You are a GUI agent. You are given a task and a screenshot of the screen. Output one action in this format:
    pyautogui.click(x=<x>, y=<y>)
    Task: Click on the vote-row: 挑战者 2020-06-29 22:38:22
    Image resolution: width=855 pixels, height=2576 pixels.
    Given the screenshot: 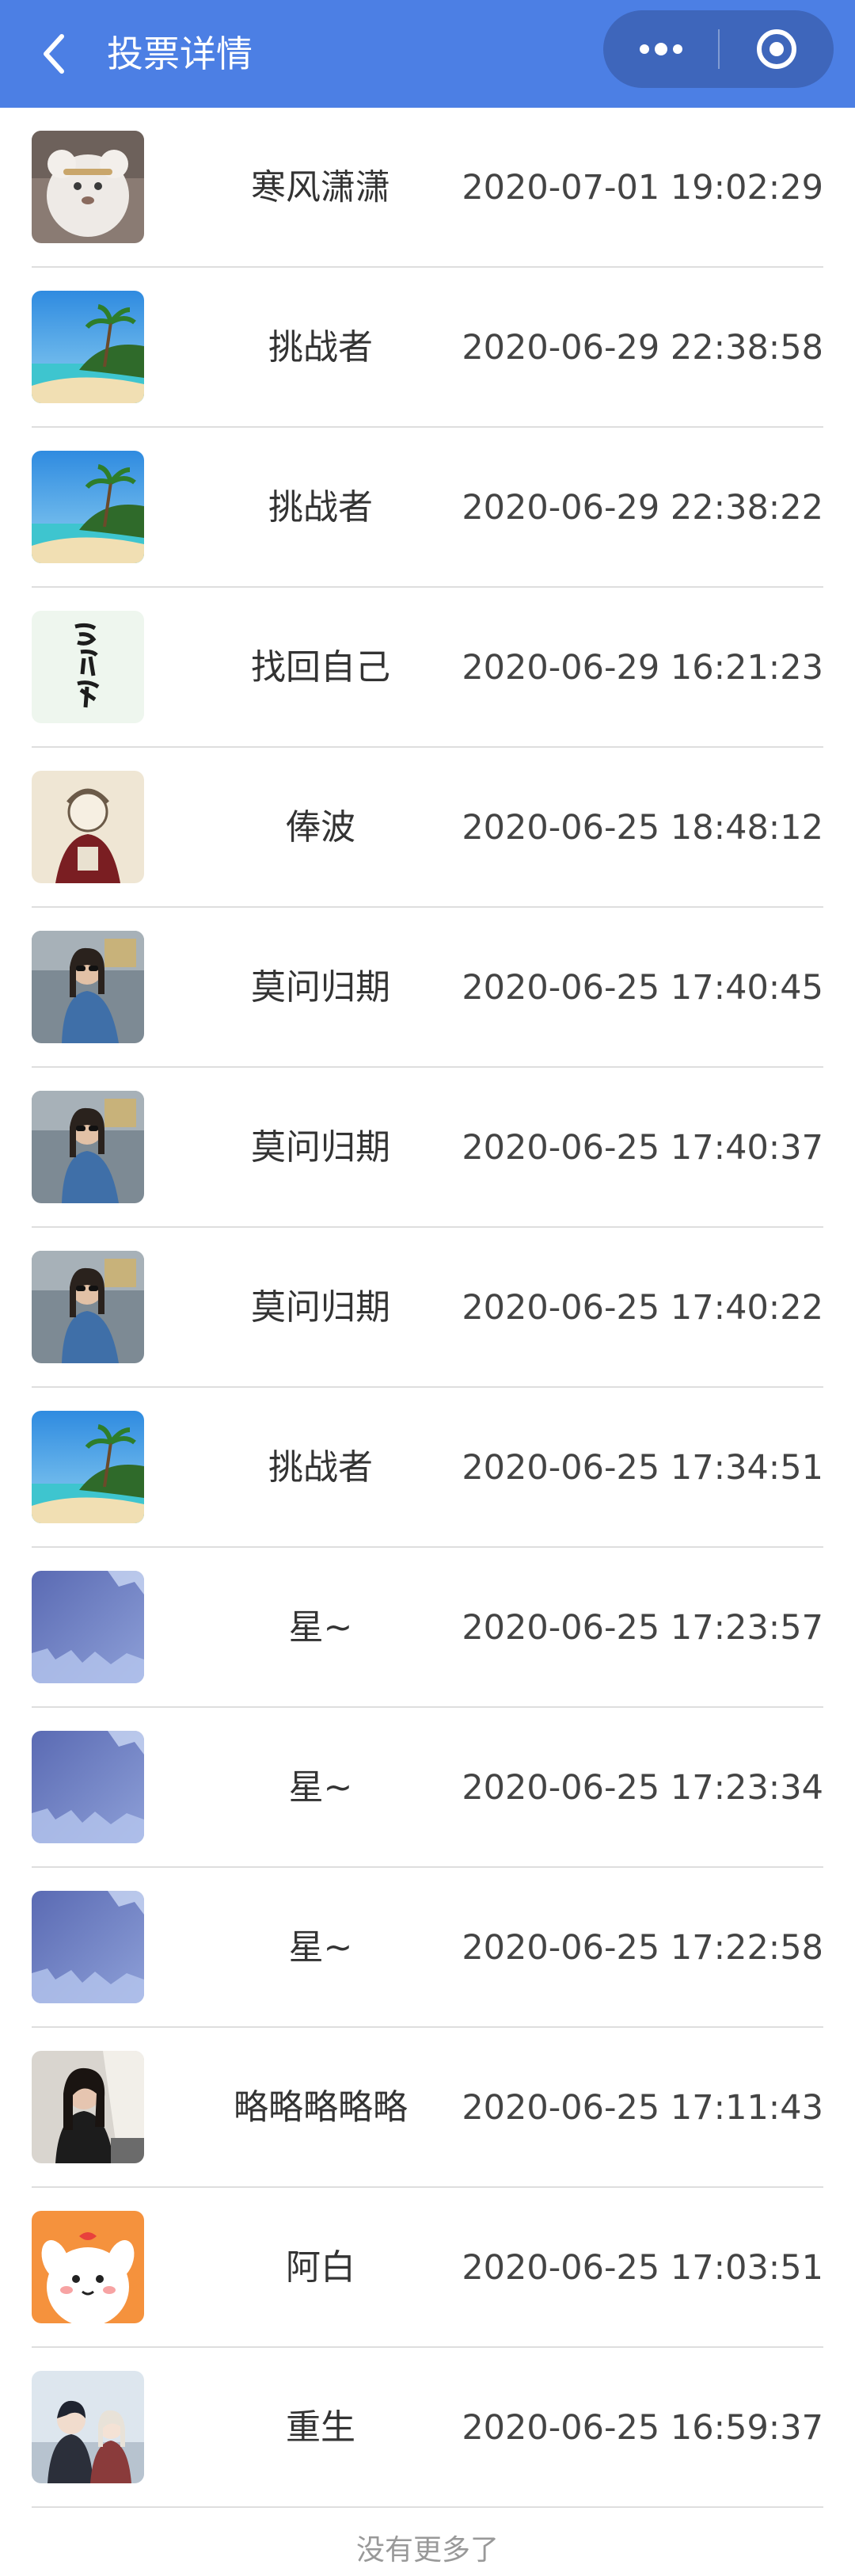 What is the action you would take?
    pyautogui.click(x=427, y=508)
    